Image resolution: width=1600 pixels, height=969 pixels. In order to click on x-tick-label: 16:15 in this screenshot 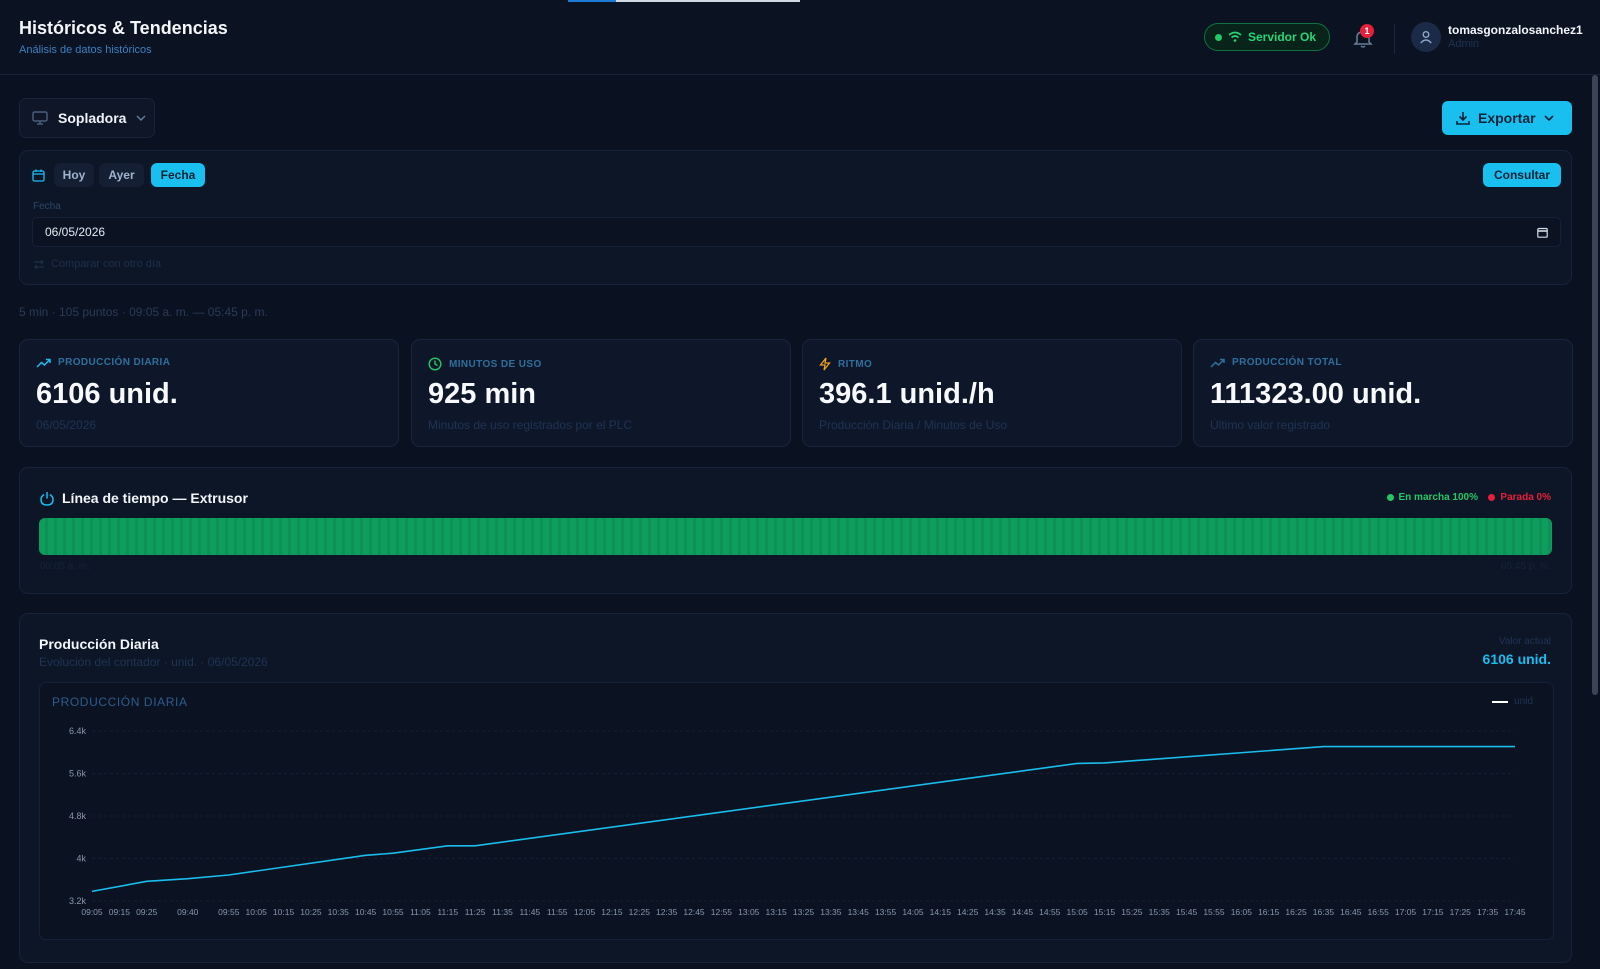, I will do `click(1269, 912)`.